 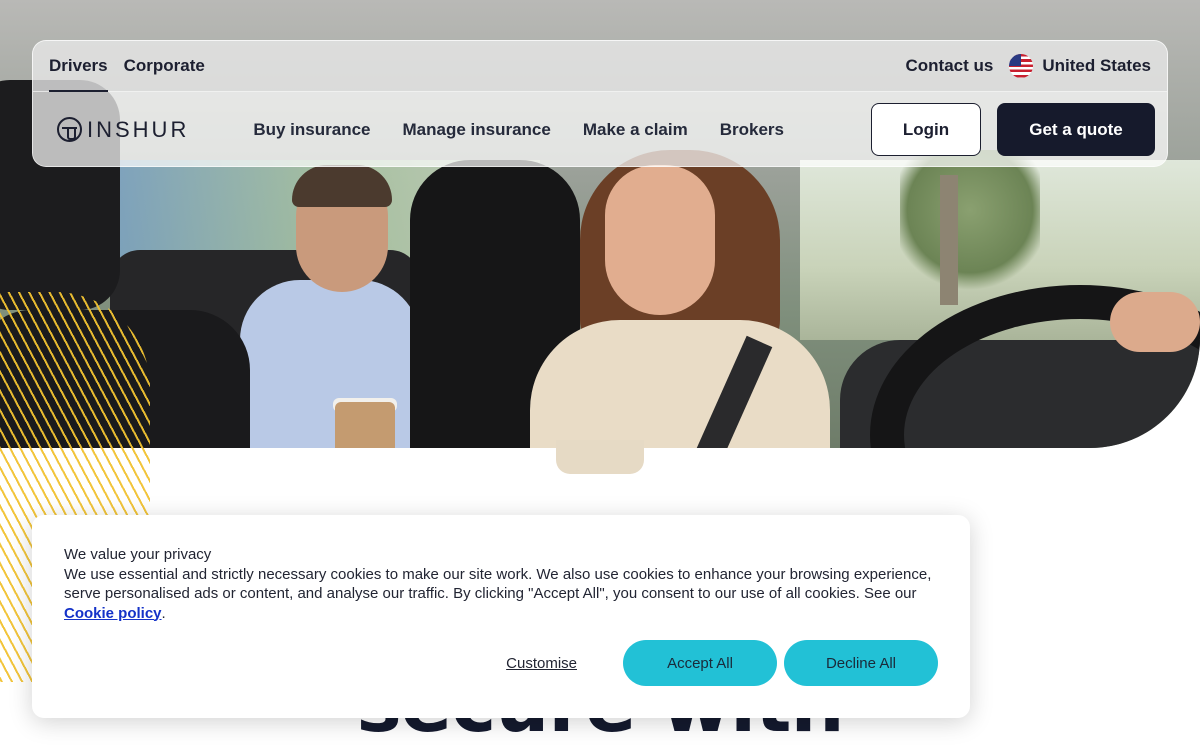 I want to click on hero-notch, so click(x=600, y=457).